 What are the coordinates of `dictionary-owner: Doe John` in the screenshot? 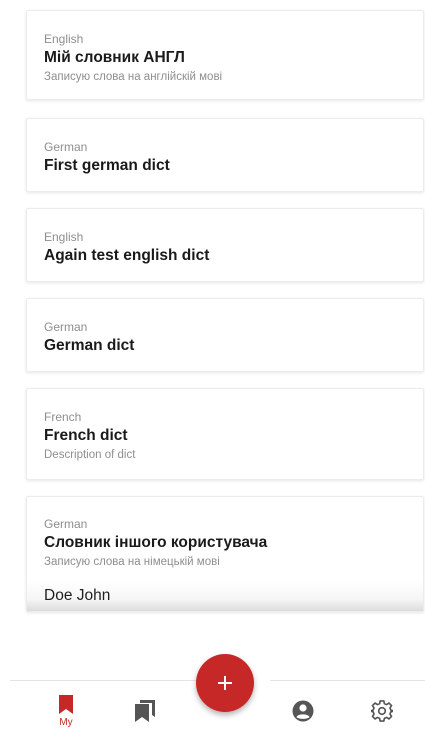 It's located at (77, 595).